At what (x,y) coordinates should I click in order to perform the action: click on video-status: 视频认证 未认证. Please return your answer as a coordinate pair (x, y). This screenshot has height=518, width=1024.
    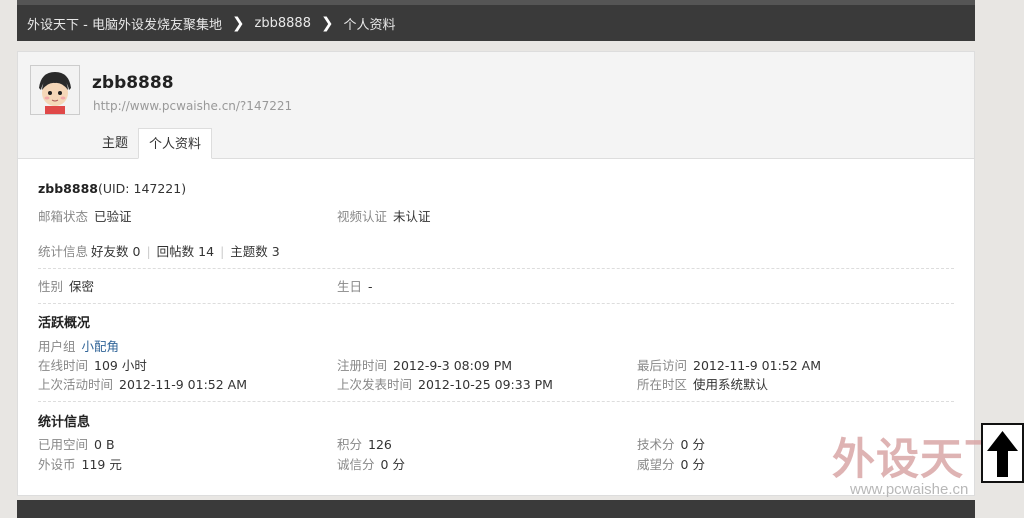
    Looking at the image, I should click on (384, 215).